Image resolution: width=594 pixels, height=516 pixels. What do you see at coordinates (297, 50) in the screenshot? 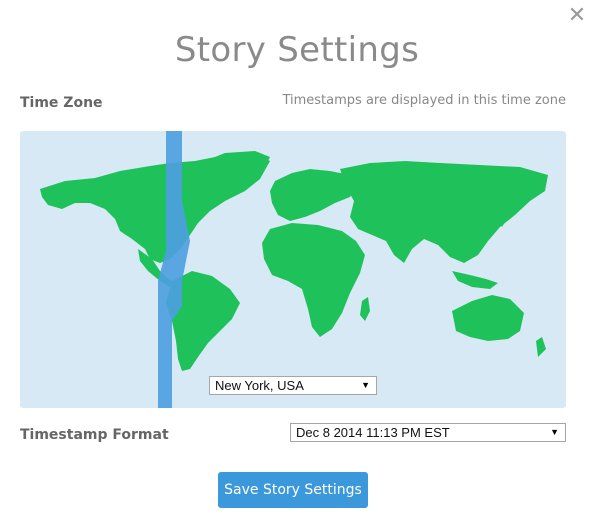
I see `dialog-title: Story Settings` at bounding box center [297, 50].